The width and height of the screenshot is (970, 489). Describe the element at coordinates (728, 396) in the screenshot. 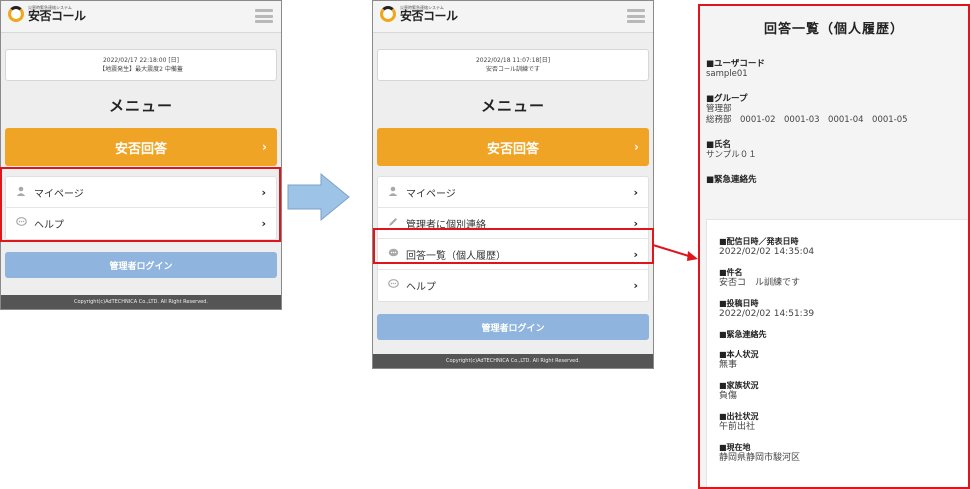

I see `field-value: 負傷` at that location.